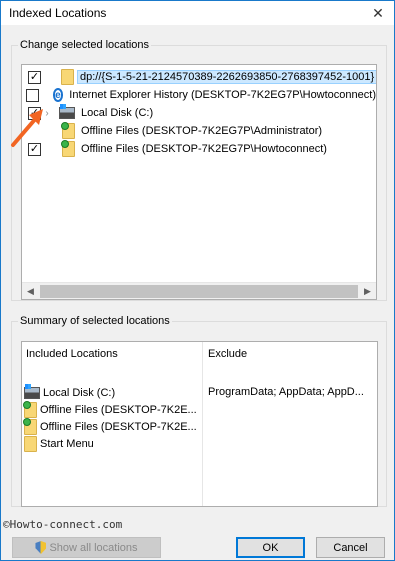 This screenshot has width=395, height=561. Describe the element at coordinates (270, 547) in the screenshot. I see `ok-button: OK` at that location.